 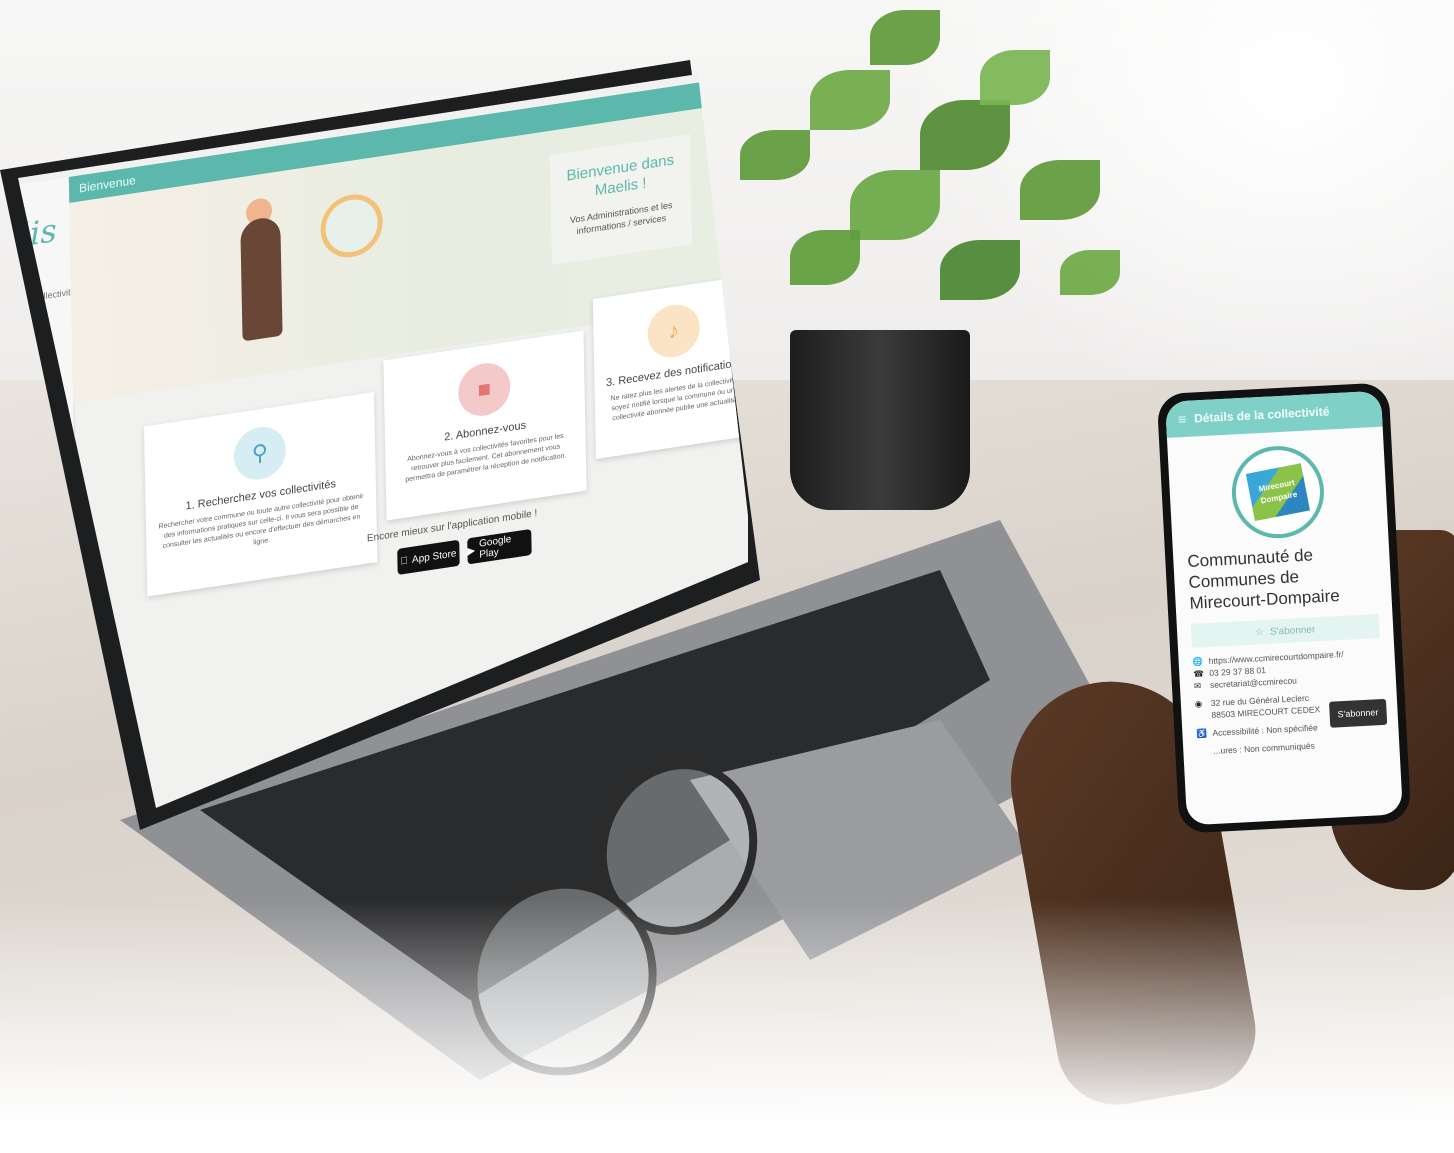 I want to click on accessibility-text: Accessibilité : Non spécifiée, so click(x=1265, y=730).